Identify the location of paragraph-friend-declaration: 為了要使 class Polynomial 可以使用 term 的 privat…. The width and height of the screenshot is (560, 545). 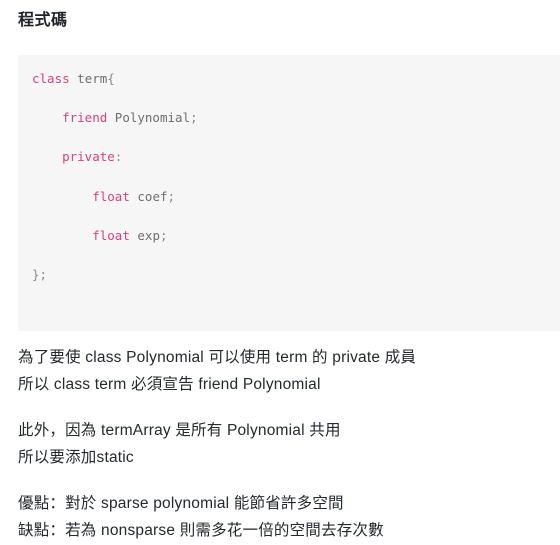
(283, 371).